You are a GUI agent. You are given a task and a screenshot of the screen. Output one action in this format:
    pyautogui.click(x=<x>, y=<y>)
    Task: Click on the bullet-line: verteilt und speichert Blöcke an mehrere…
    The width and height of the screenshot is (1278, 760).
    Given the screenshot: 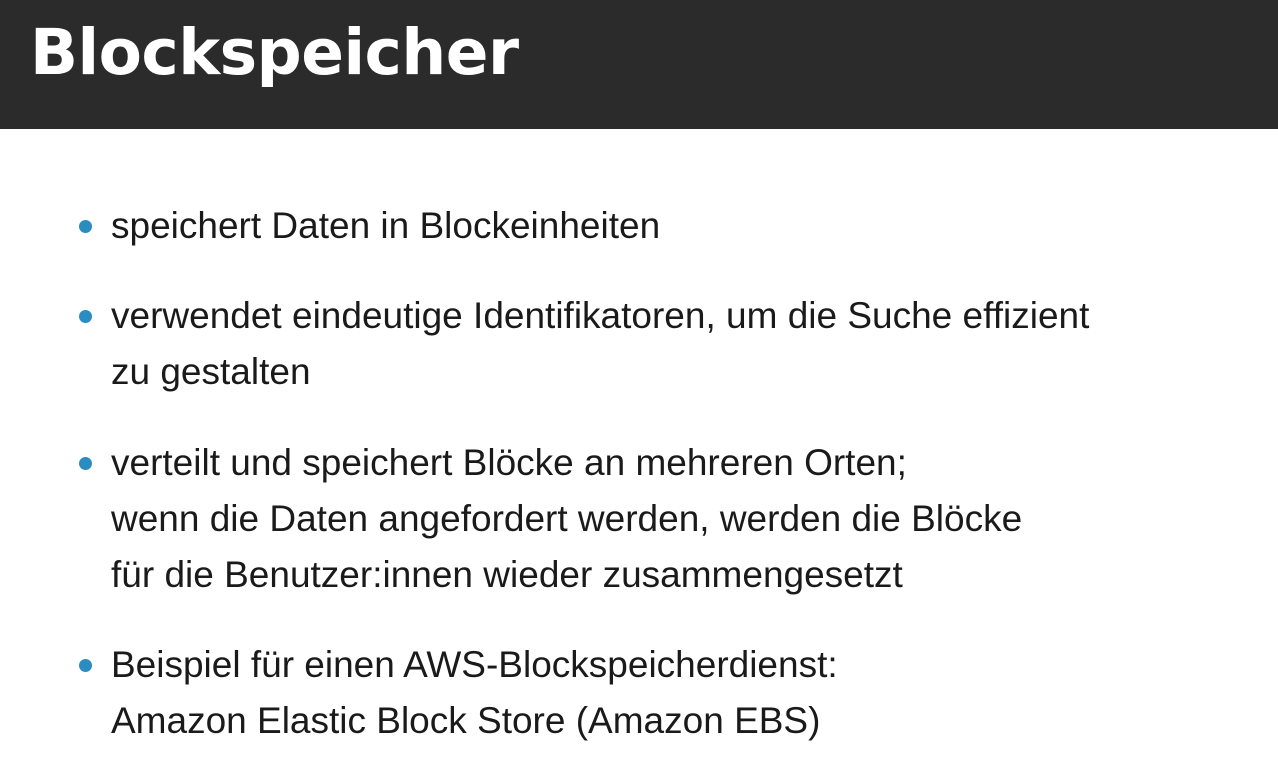 What is the action you would take?
    pyautogui.click(x=509, y=462)
    